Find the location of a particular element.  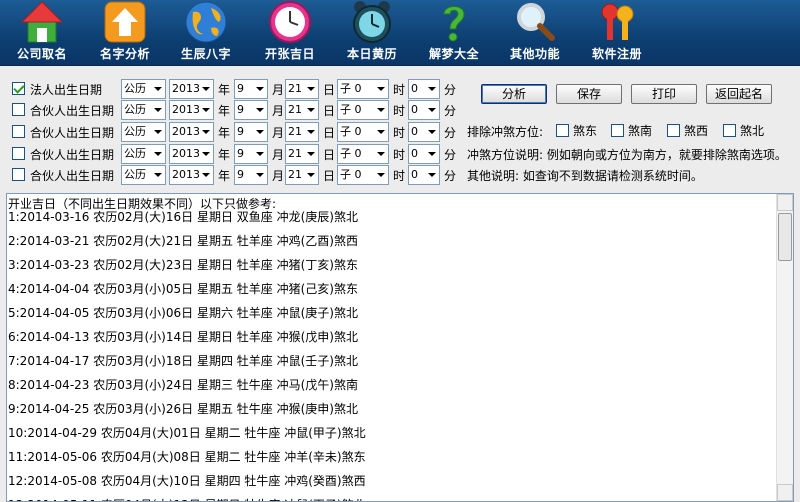

exclude-south-checkbox is located at coordinates (617, 130).